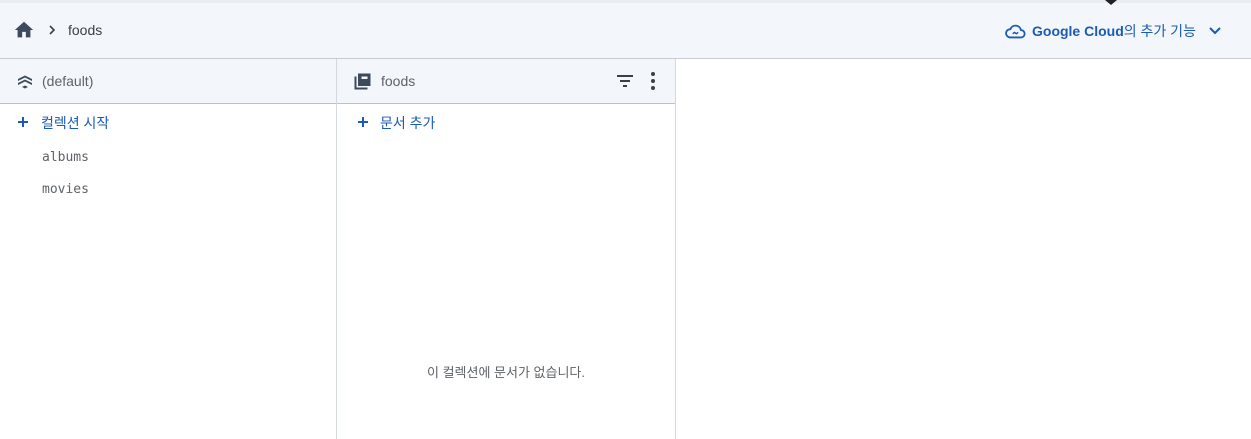  Describe the element at coordinates (168, 81) in the screenshot. I see `database-panel-header: (default)` at that location.